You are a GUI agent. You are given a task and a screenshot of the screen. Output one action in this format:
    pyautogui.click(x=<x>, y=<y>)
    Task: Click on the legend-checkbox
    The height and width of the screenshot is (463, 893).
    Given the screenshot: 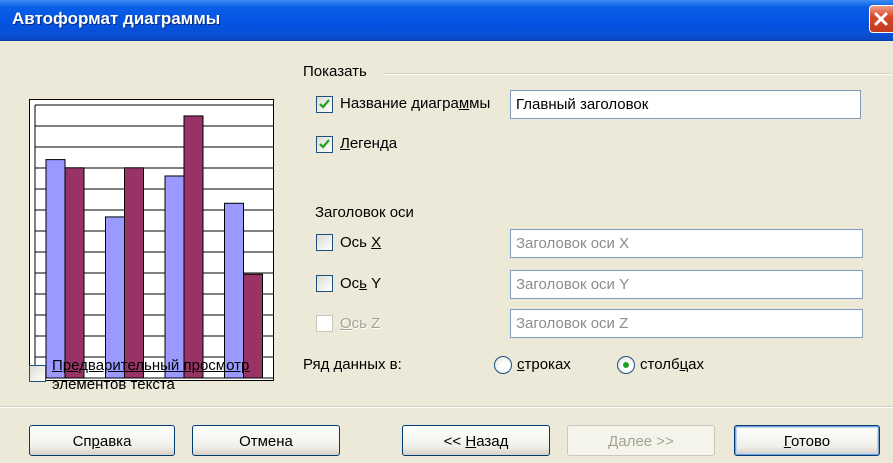 What is the action you would take?
    pyautogui.click(x=324, y=144)
    